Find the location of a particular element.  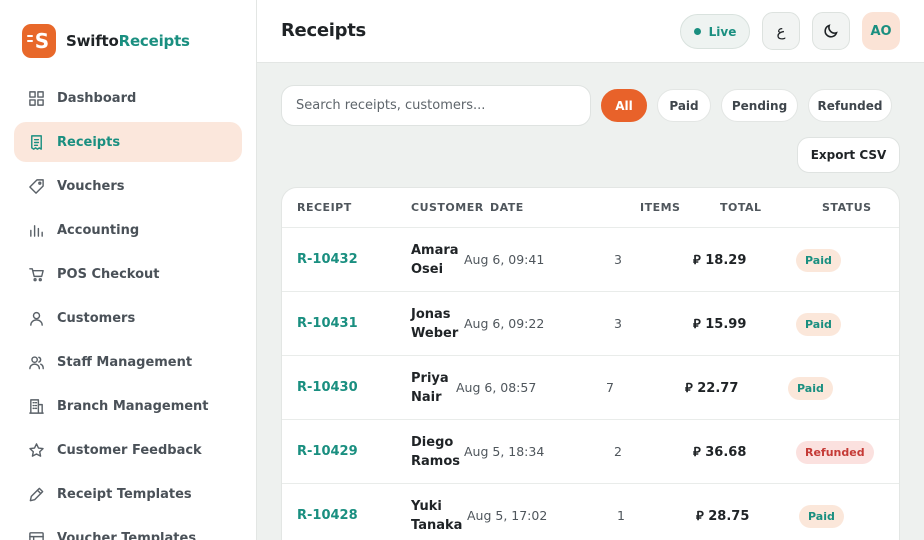

sidebar-item-label: Staff Management is located at coordinates (125, 362).